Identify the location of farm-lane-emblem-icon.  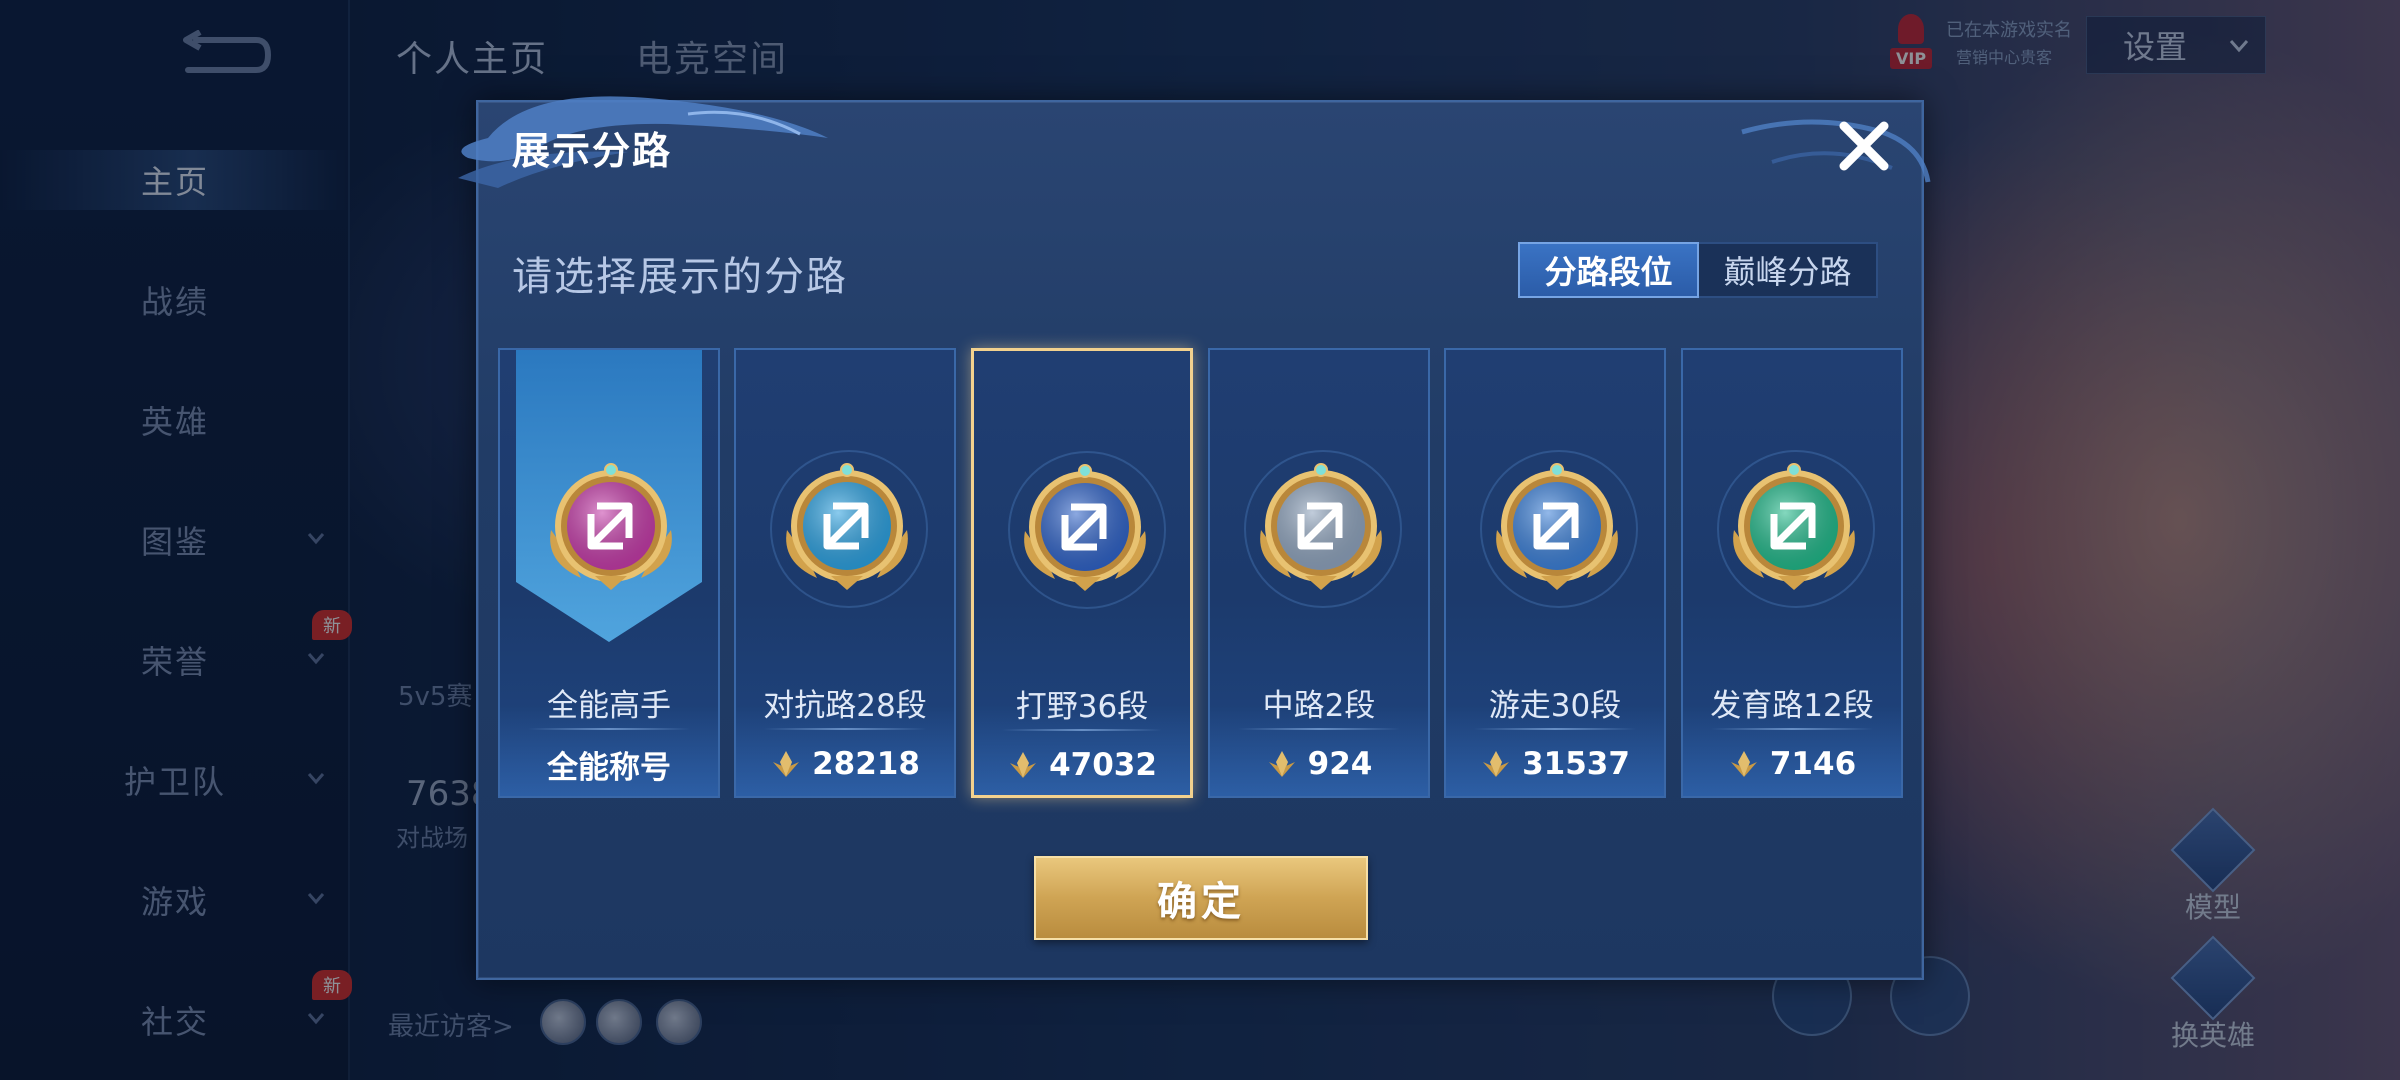
(1794, 526).